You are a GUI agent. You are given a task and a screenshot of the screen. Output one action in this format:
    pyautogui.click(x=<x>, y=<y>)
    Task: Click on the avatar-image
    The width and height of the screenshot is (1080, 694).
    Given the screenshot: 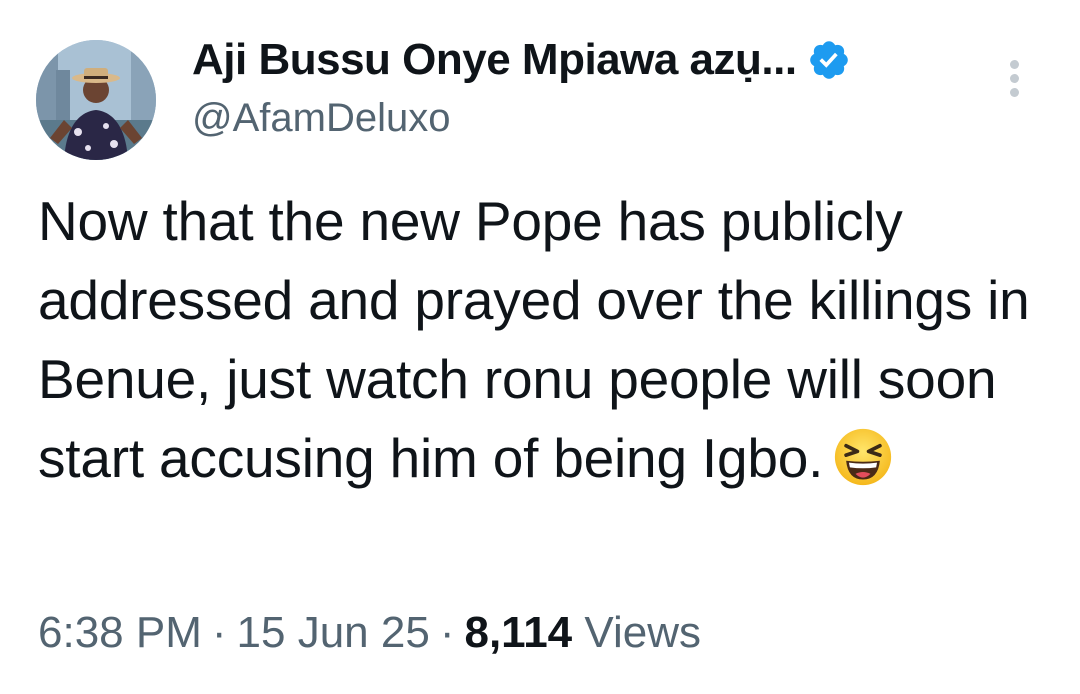 What is the action you would take?
    pyautogui.click(x=96, y=100)
    